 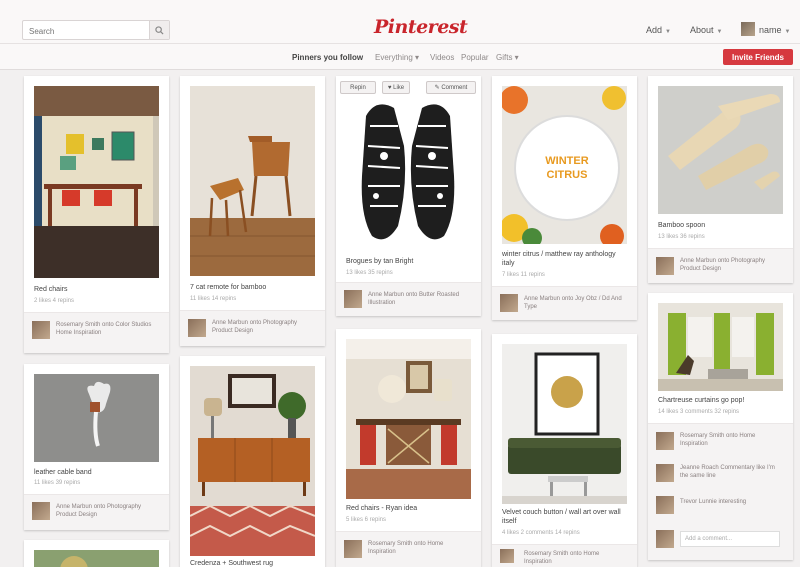 What do you see at coordinates (327, 57) in the screenshot?
I see `nav-pinners-you-follow: Pinners you follow` at bounding box center [327, 57].